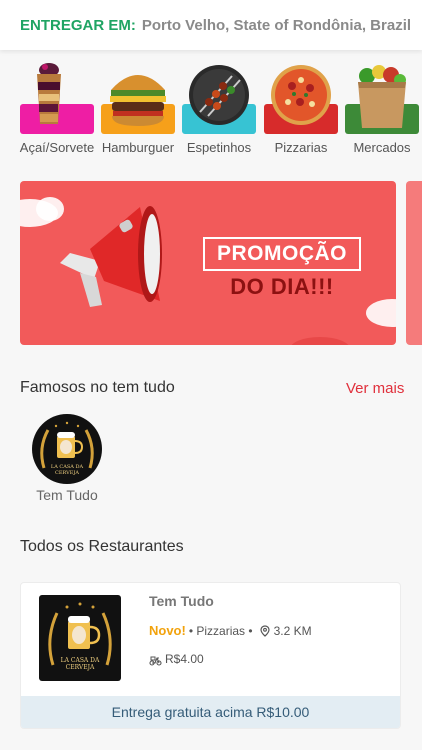 This screenshot has width=422, height=750. What do you see at coordinates (138, 147) in the screenshot?
I see `category-label: Hamburguer` at bounding box center [138, 147].